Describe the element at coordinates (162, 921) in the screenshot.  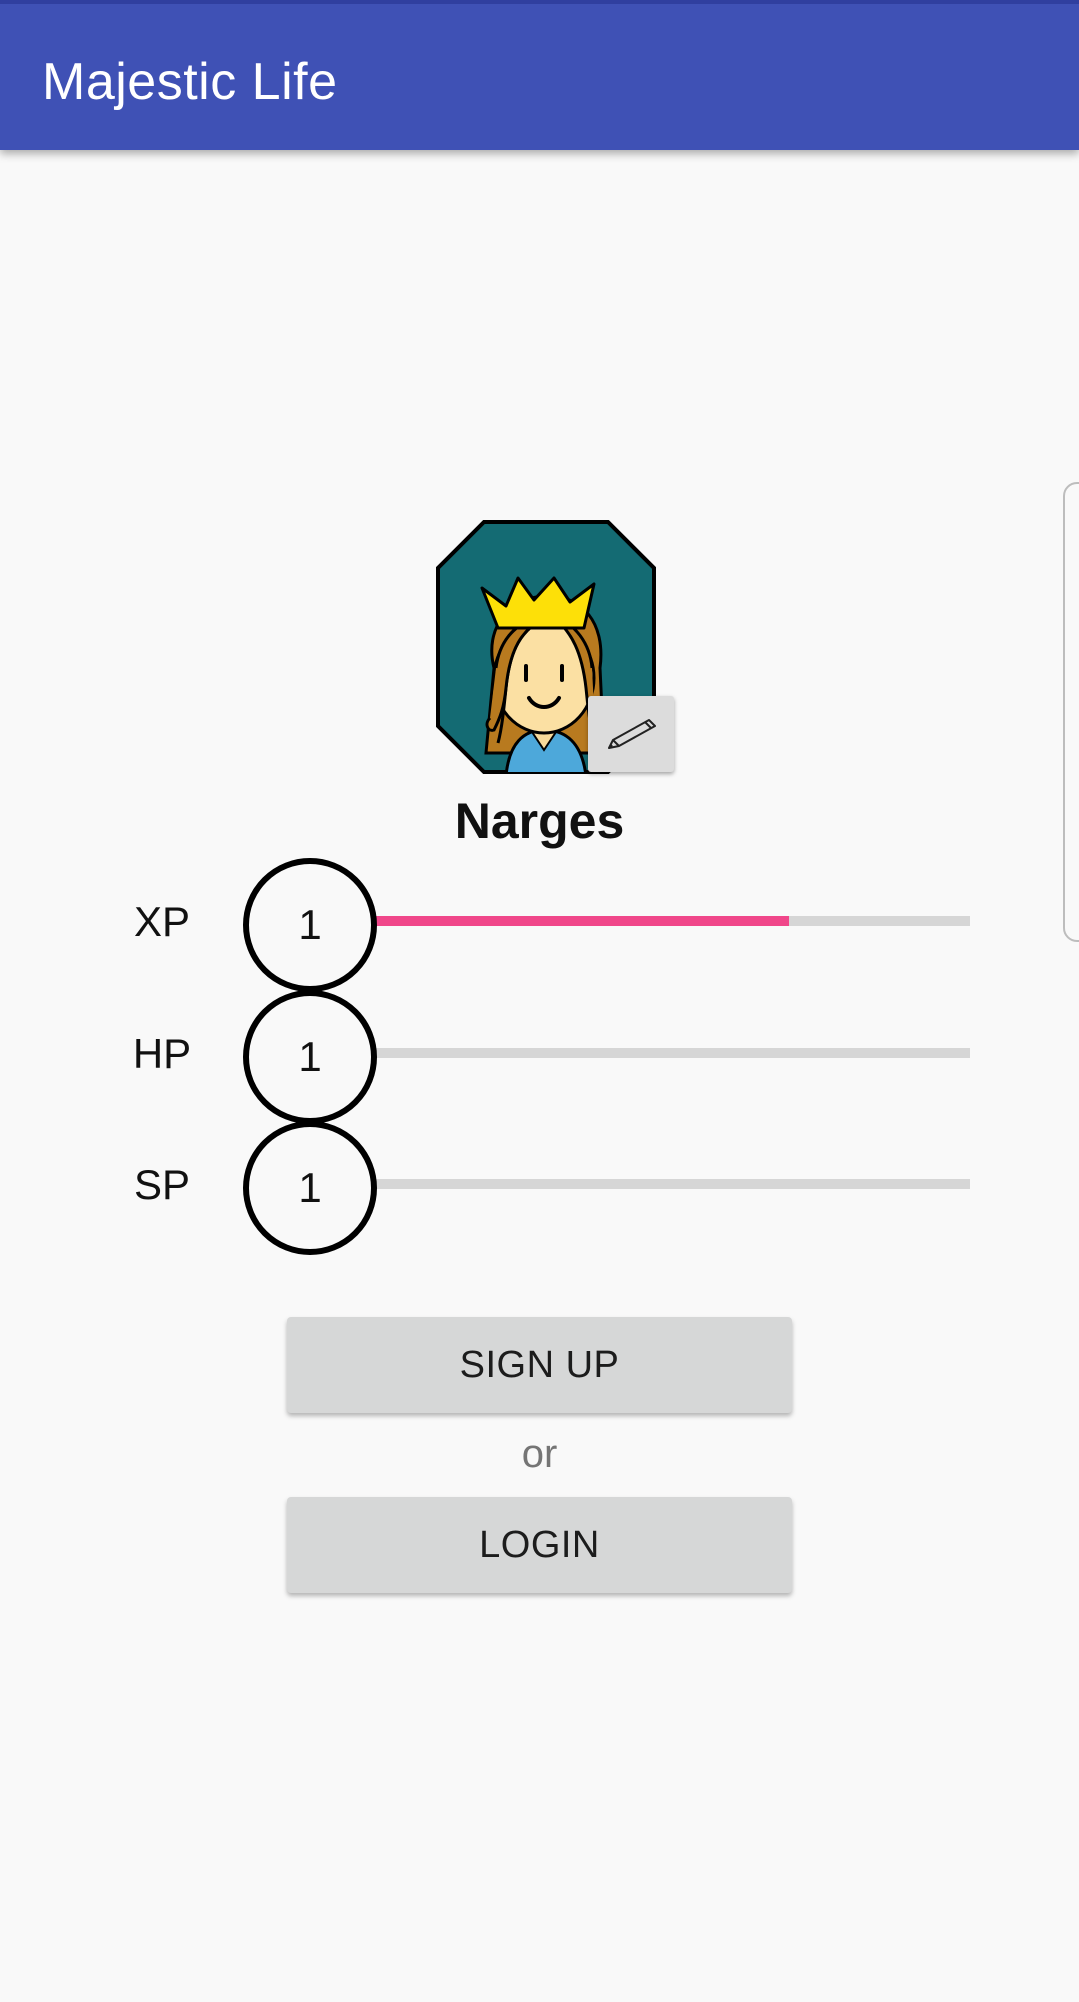
I see `stat-label: XP` at that location.